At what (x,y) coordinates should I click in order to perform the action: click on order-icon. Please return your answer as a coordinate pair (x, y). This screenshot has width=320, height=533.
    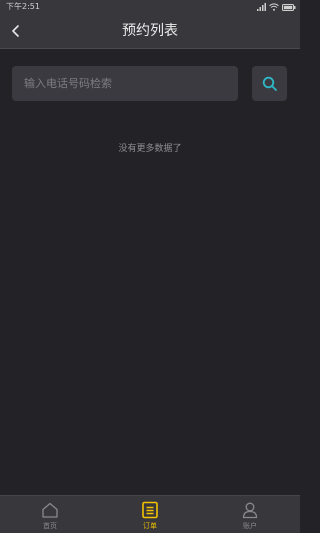
    Looking at the image, I should click on (150, 510).